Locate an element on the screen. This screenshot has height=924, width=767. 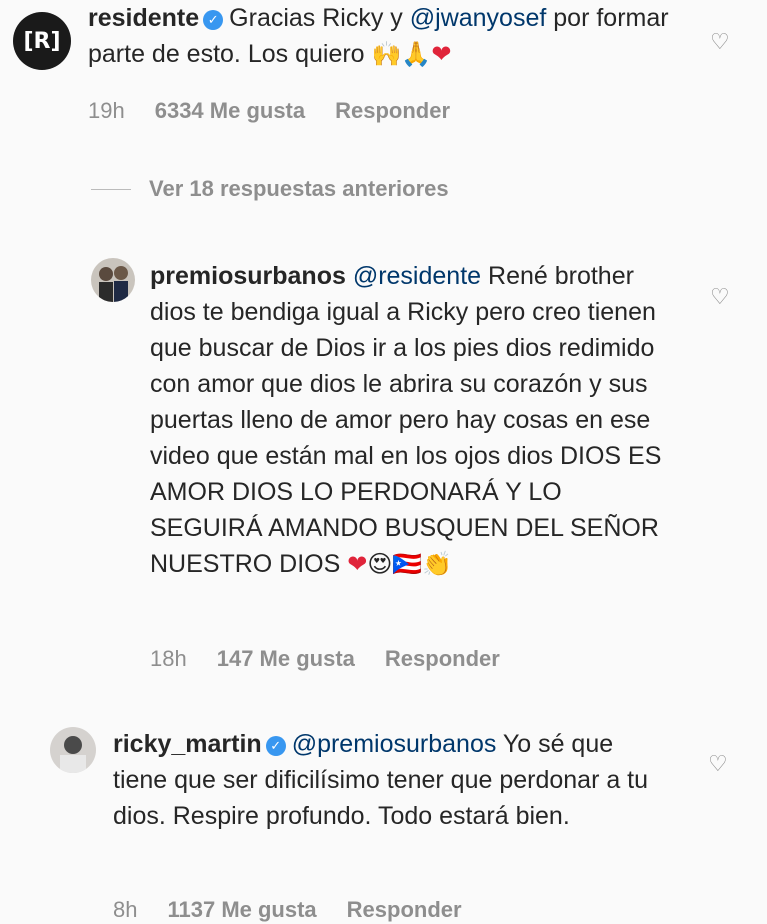
comment-meta-ricky-martin: 8h 1137 Me gusta Responder is located at coordinates (302, 910).